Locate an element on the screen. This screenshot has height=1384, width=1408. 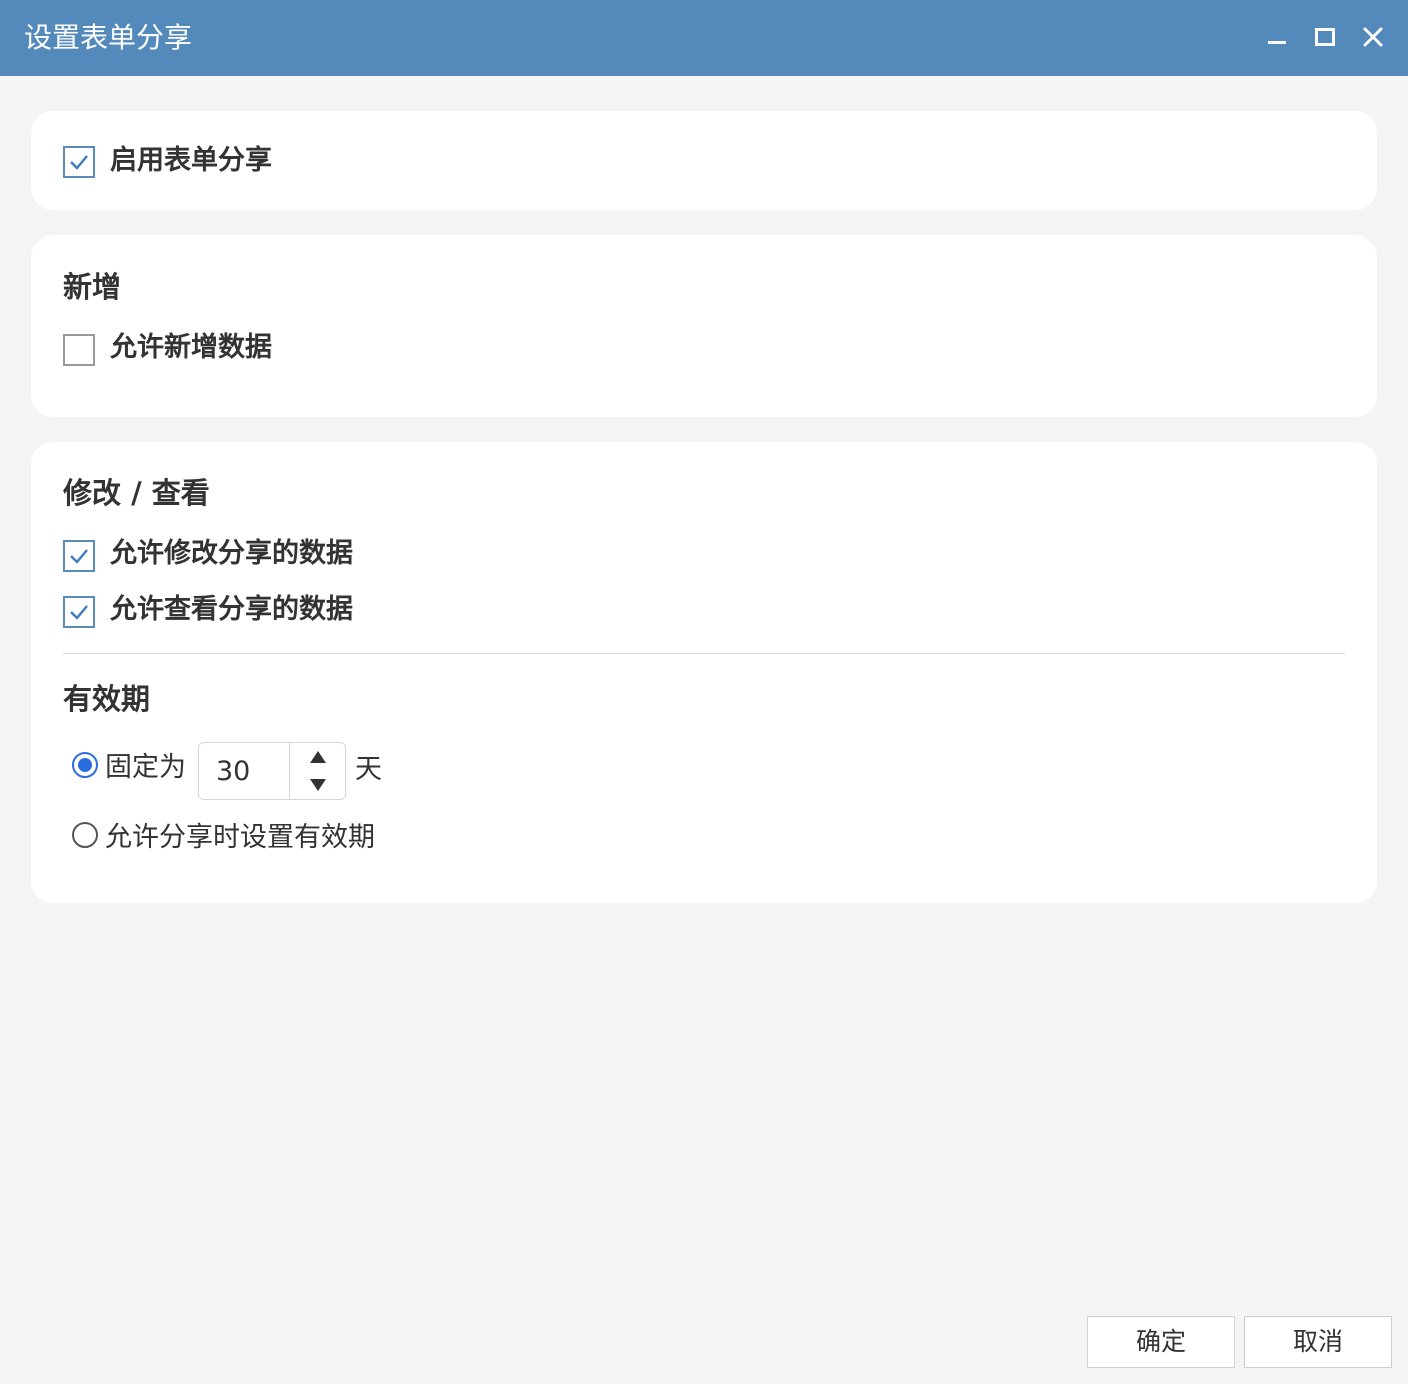
increment-button is located at coordinates (317, 757).